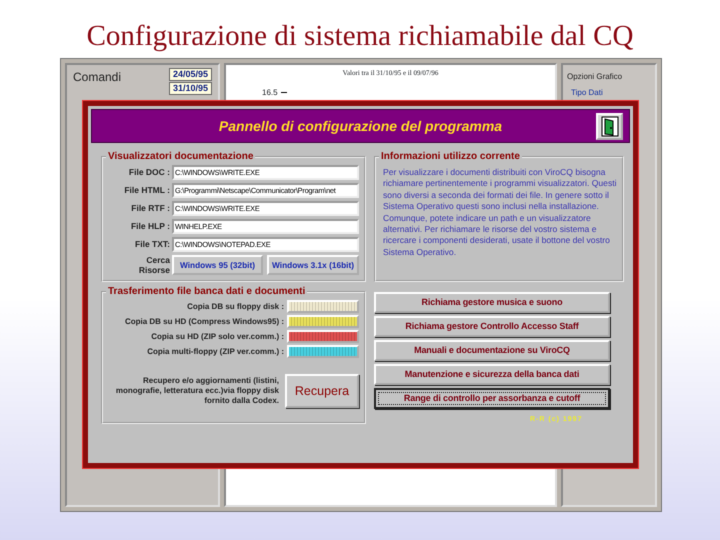  What do you see at coordinates (492, 302) in the screenshot?
I see `action-button: Richiama gestore musica e suono` at bounding box center [492, 302].